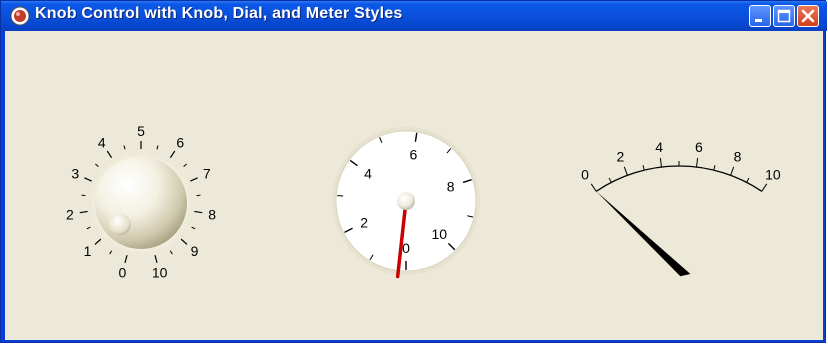 This screenshot has height=345, width=828. Describe the element at coordinates (207, 174) in the screenshot. I see `knob-scale-label: 7` at that location.